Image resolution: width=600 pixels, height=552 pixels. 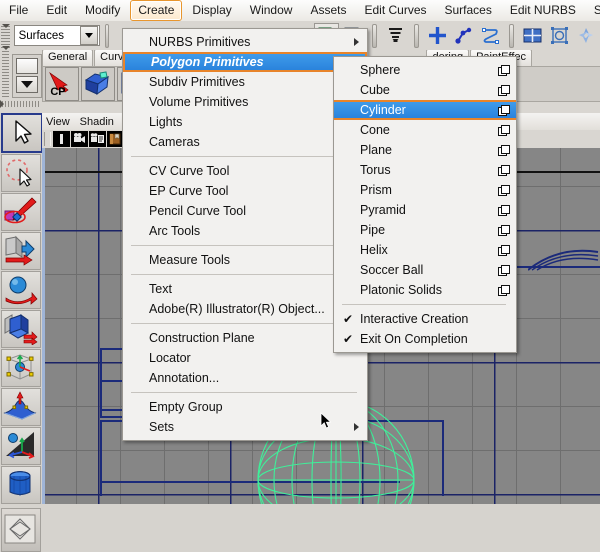 I want to click on camera-icon, so click(x=79, y=139).